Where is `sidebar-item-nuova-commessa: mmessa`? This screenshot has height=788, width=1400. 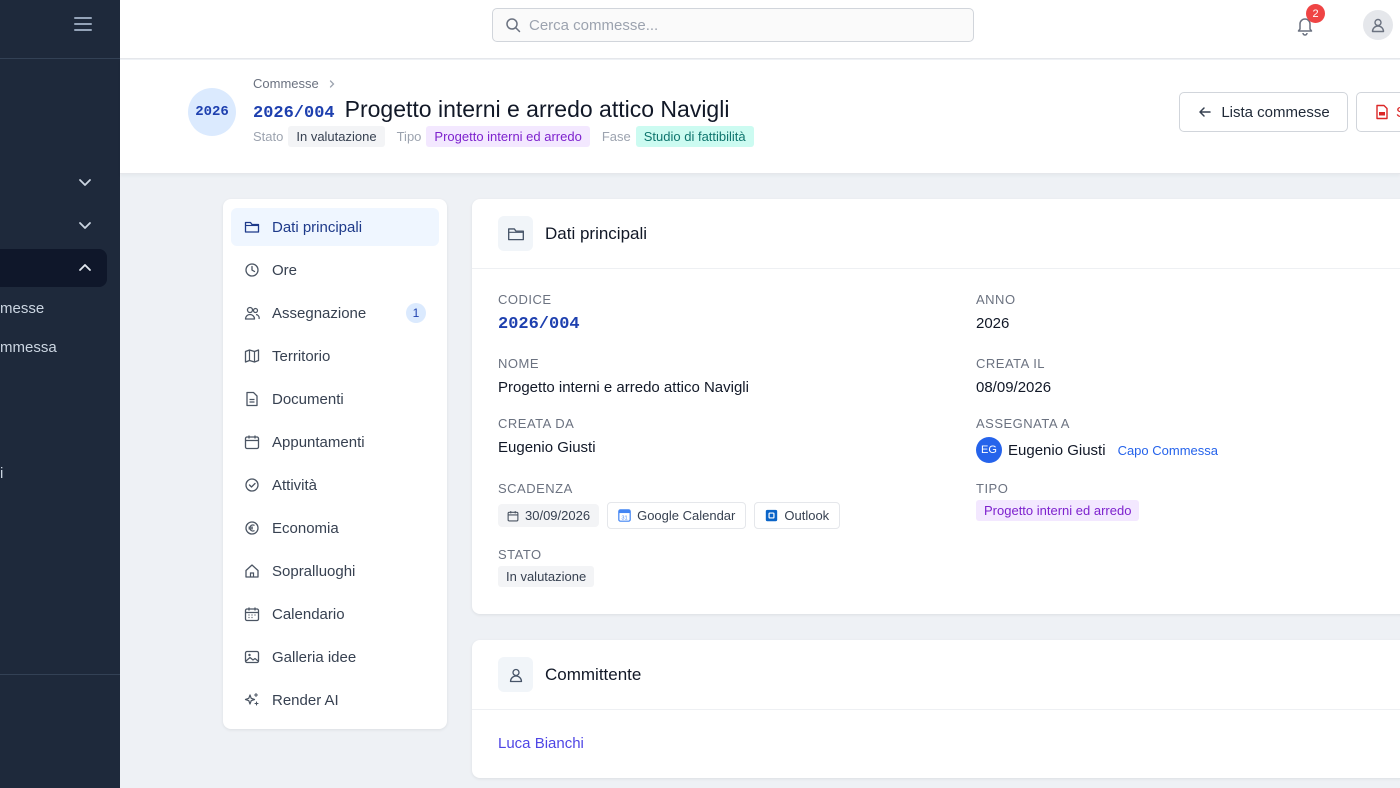 sidebar-item-nuova-commessa: mmessa is located at coordinates (28, 347).